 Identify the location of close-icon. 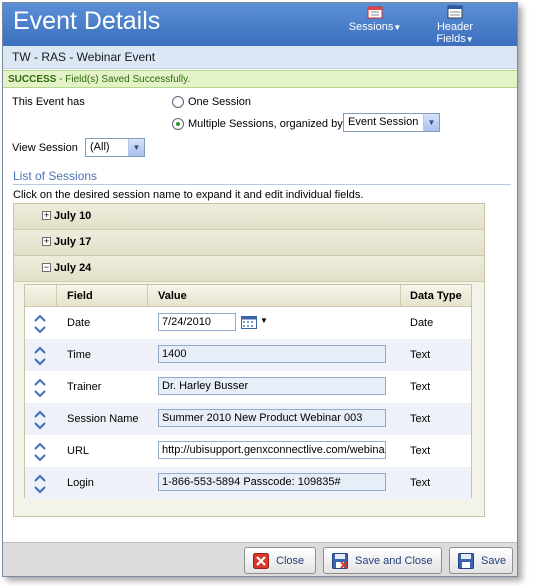
(261, 561).